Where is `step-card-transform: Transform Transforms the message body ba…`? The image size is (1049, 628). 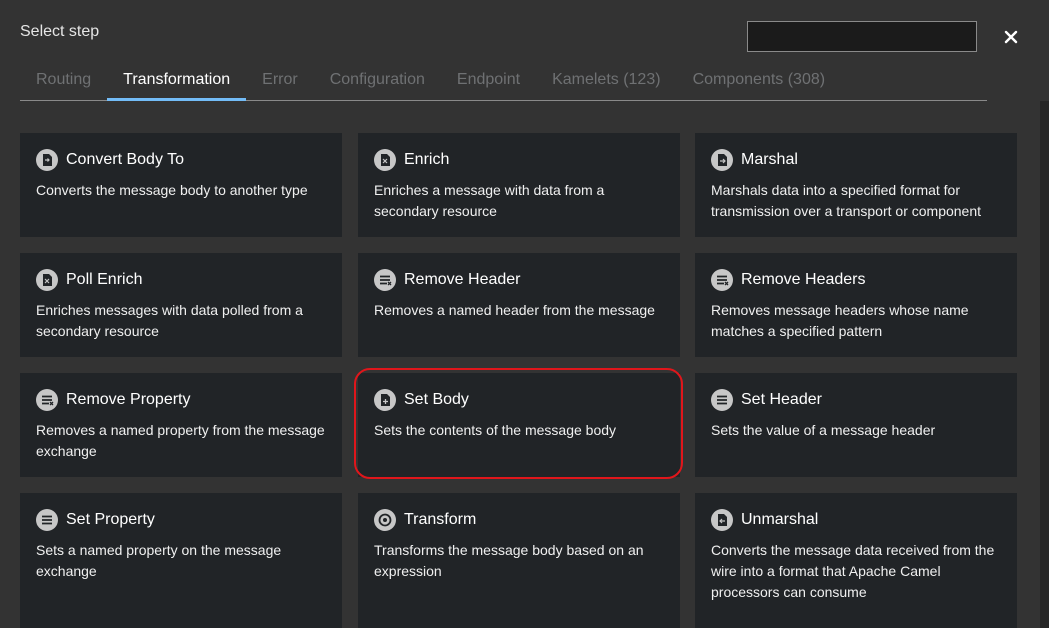
step-card-transform: Transform Transforms the message body ba… is located at coordinates (519, 560).